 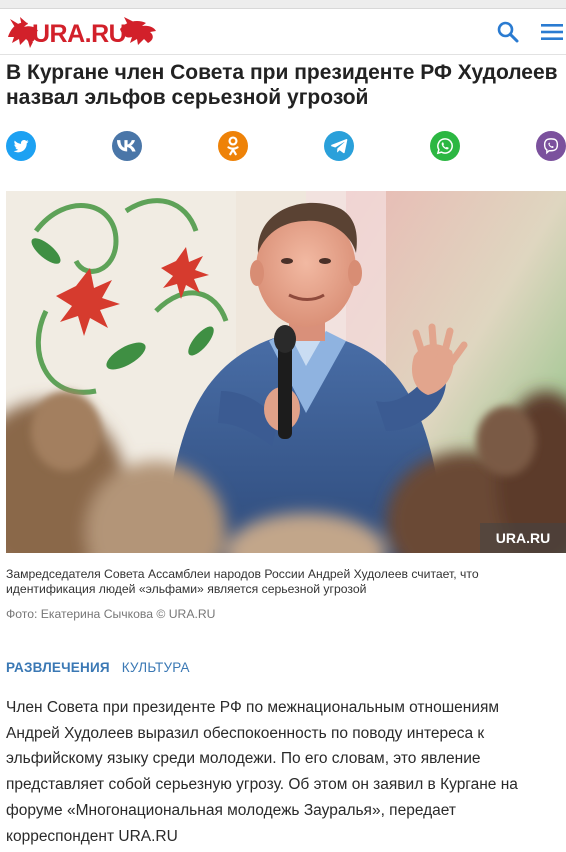 What do you see at coordinates (79, 34) in the screenshot?
I see `svg-text: URA.RU` at bounding box center [79, 34].